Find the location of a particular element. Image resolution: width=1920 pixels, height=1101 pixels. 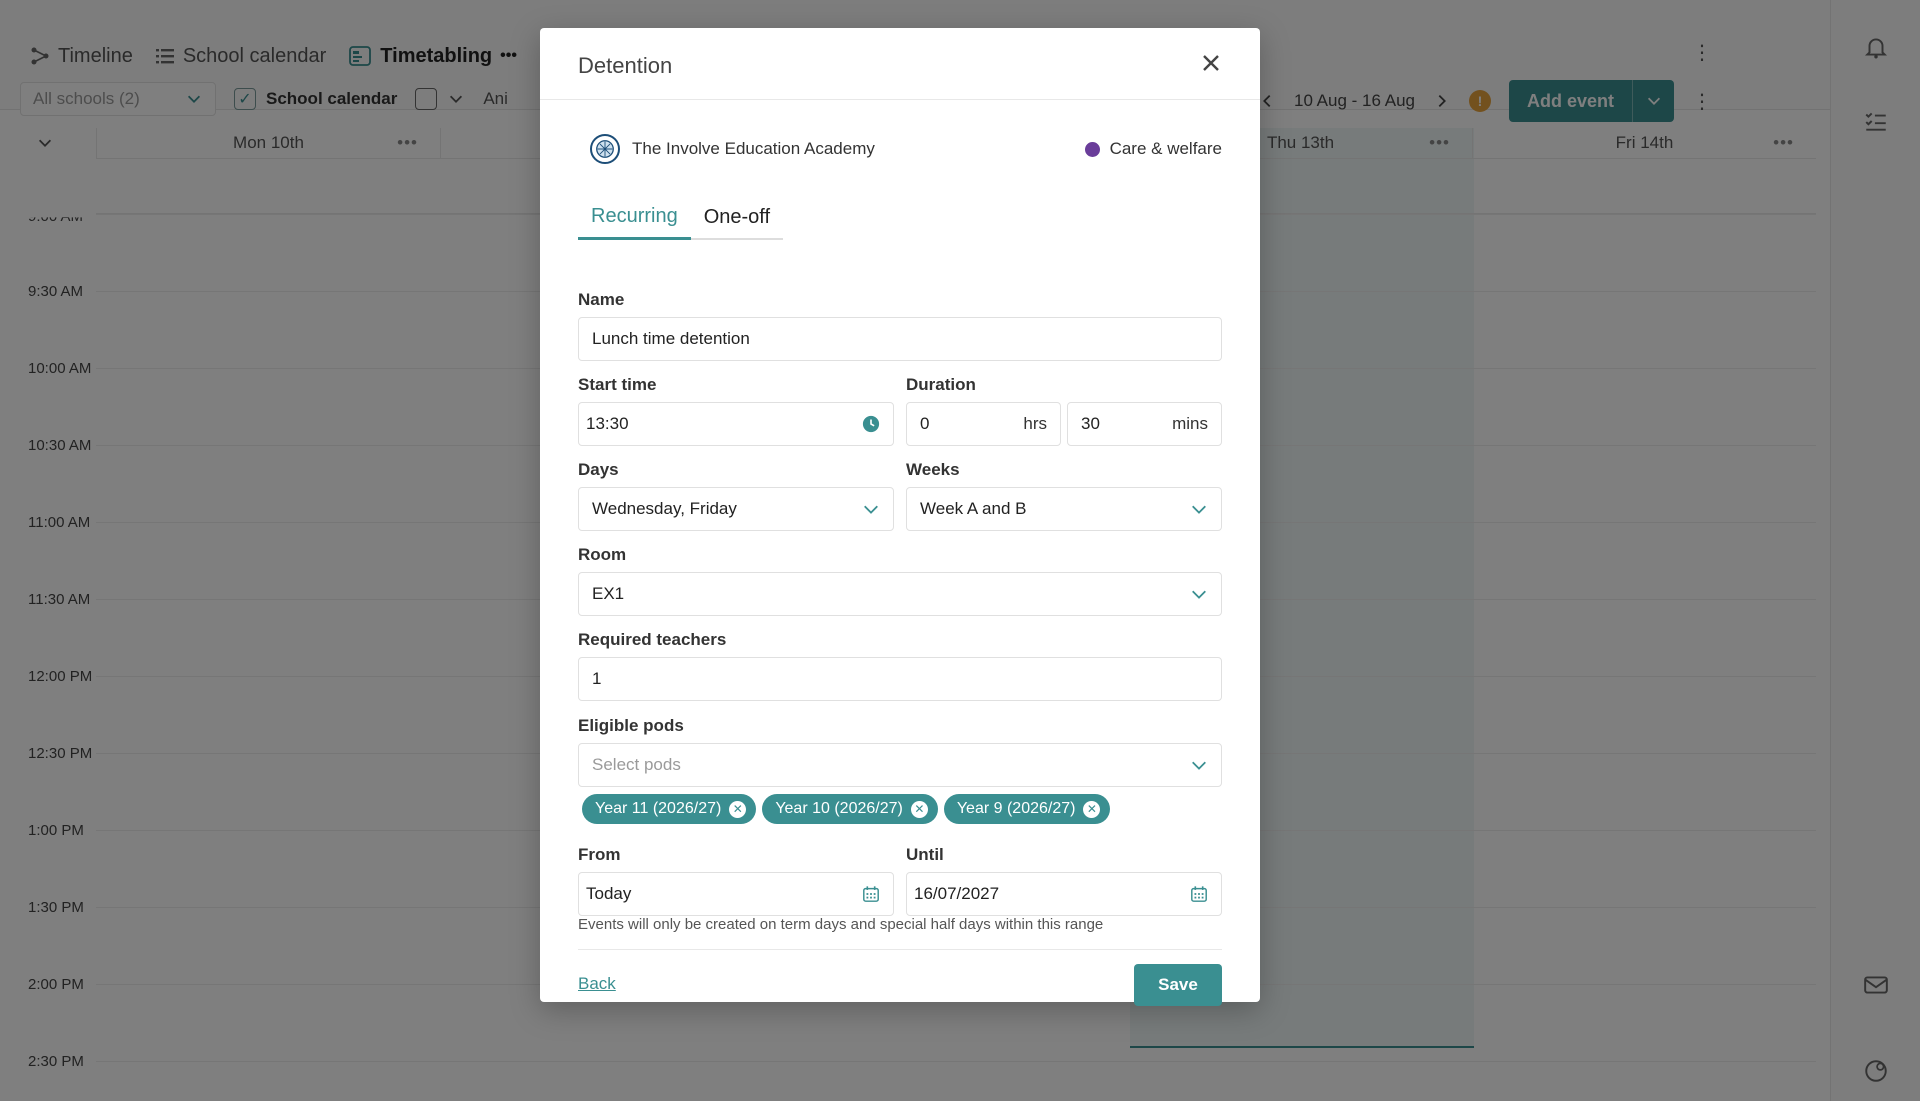

event-type-tabs: Recurring One-off is located at coordinates (681, 218).